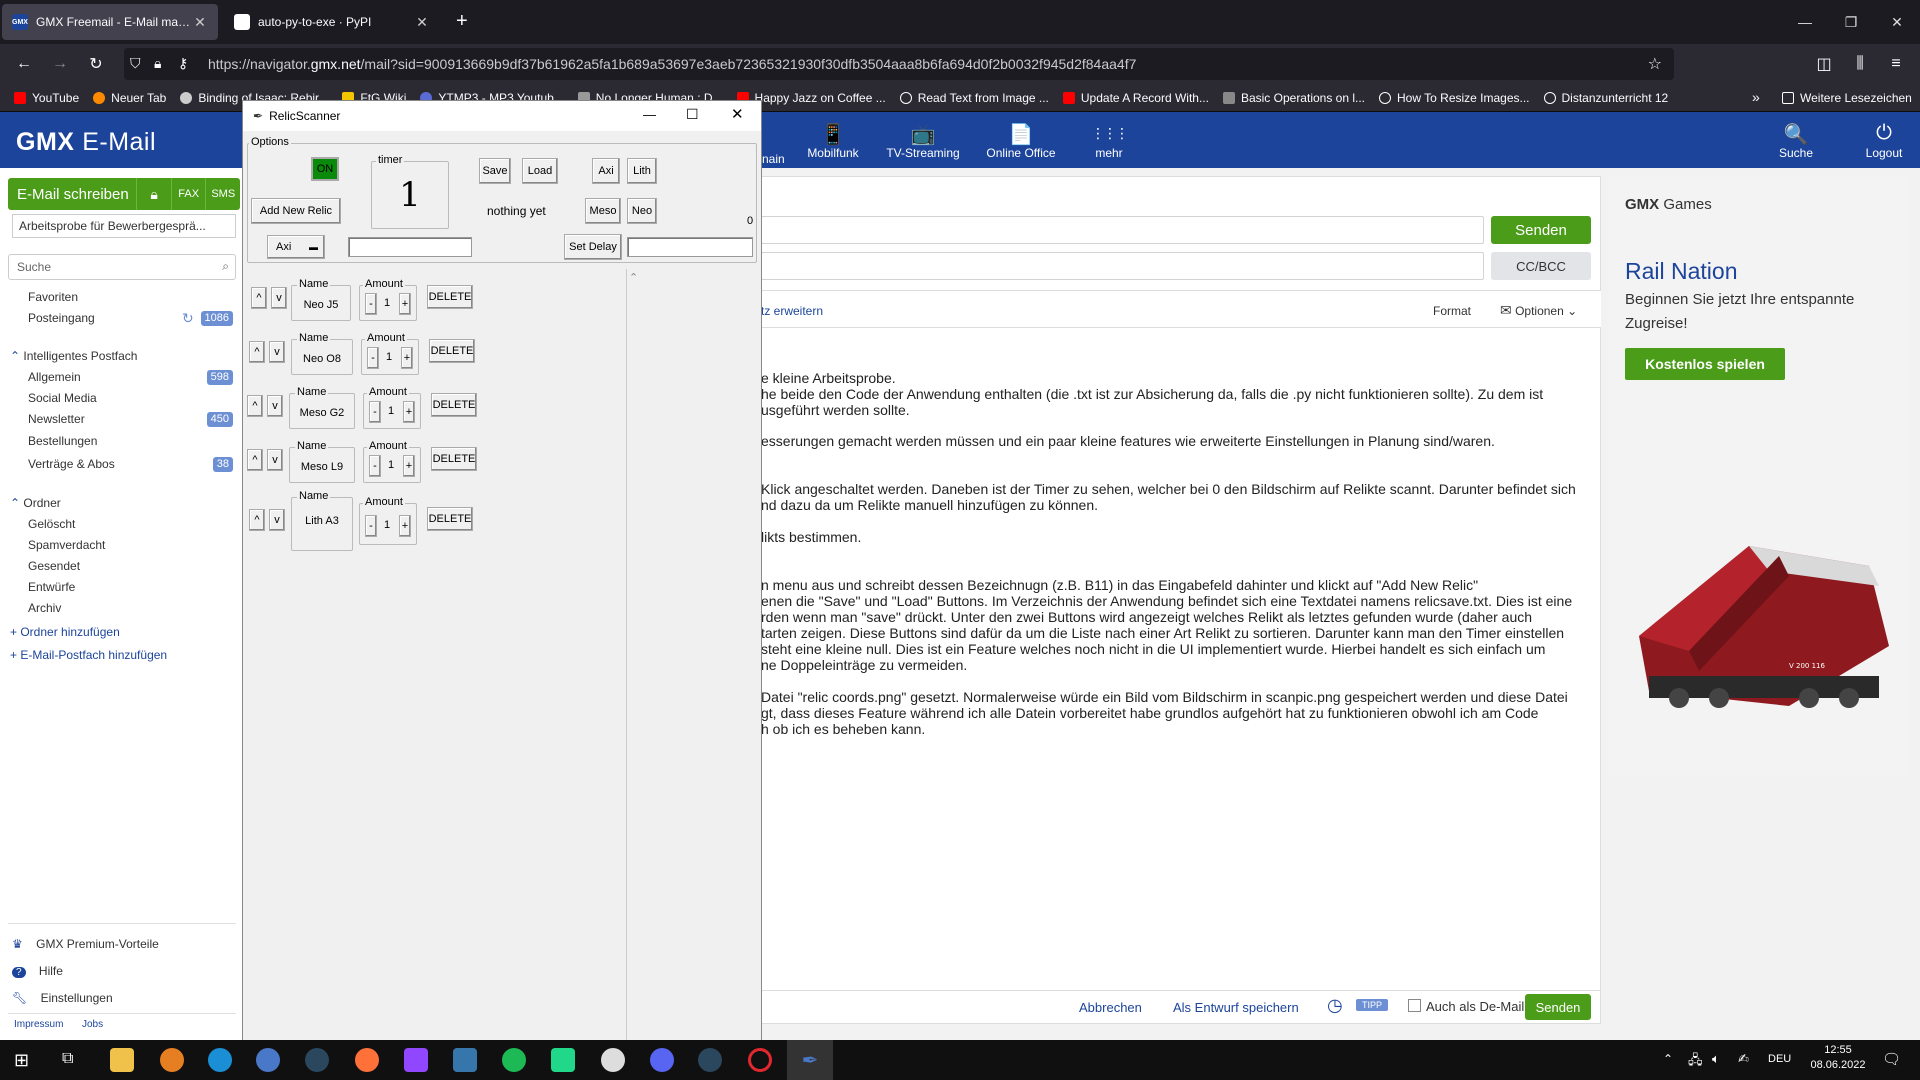 Image resolution: width=1920 pixels, height=1080 pixels. I want to click on shield-icon: ⛉, so click(135, 63).